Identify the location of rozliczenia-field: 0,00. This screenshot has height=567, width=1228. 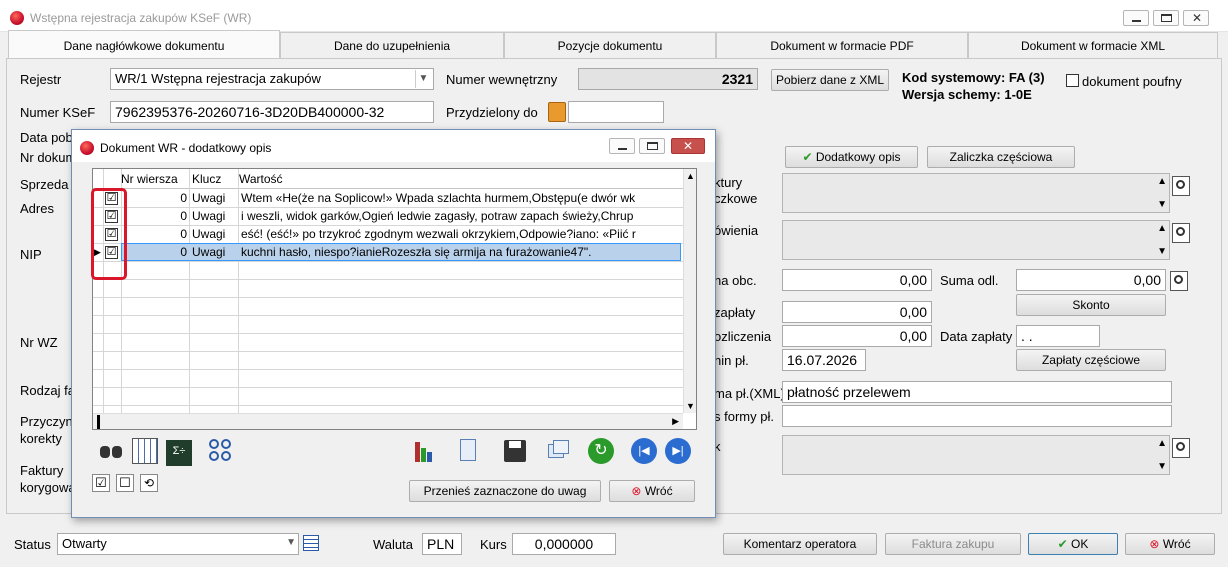
(857, 336).